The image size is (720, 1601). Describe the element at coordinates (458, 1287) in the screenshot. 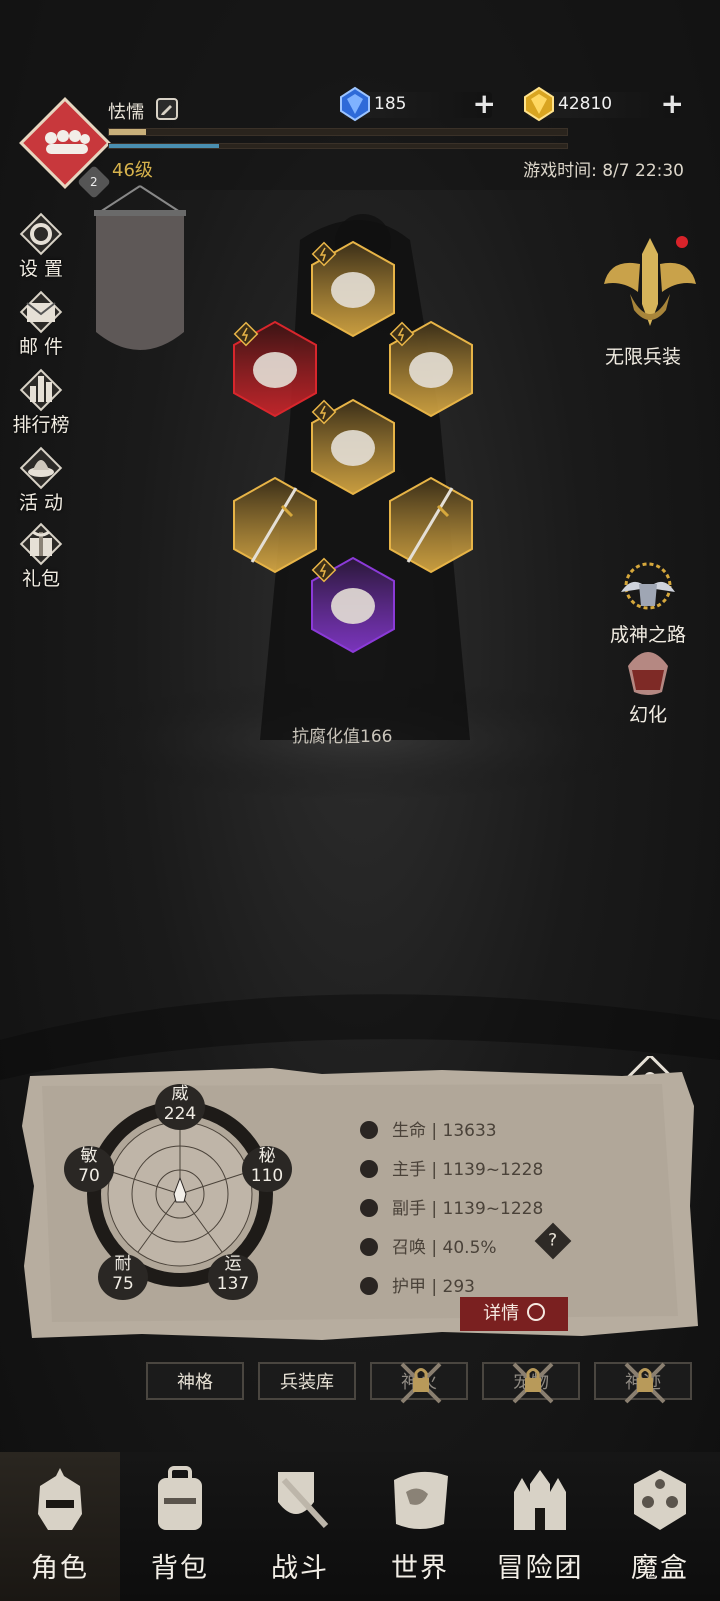

I see `stat-armor-value: 293` at that location.